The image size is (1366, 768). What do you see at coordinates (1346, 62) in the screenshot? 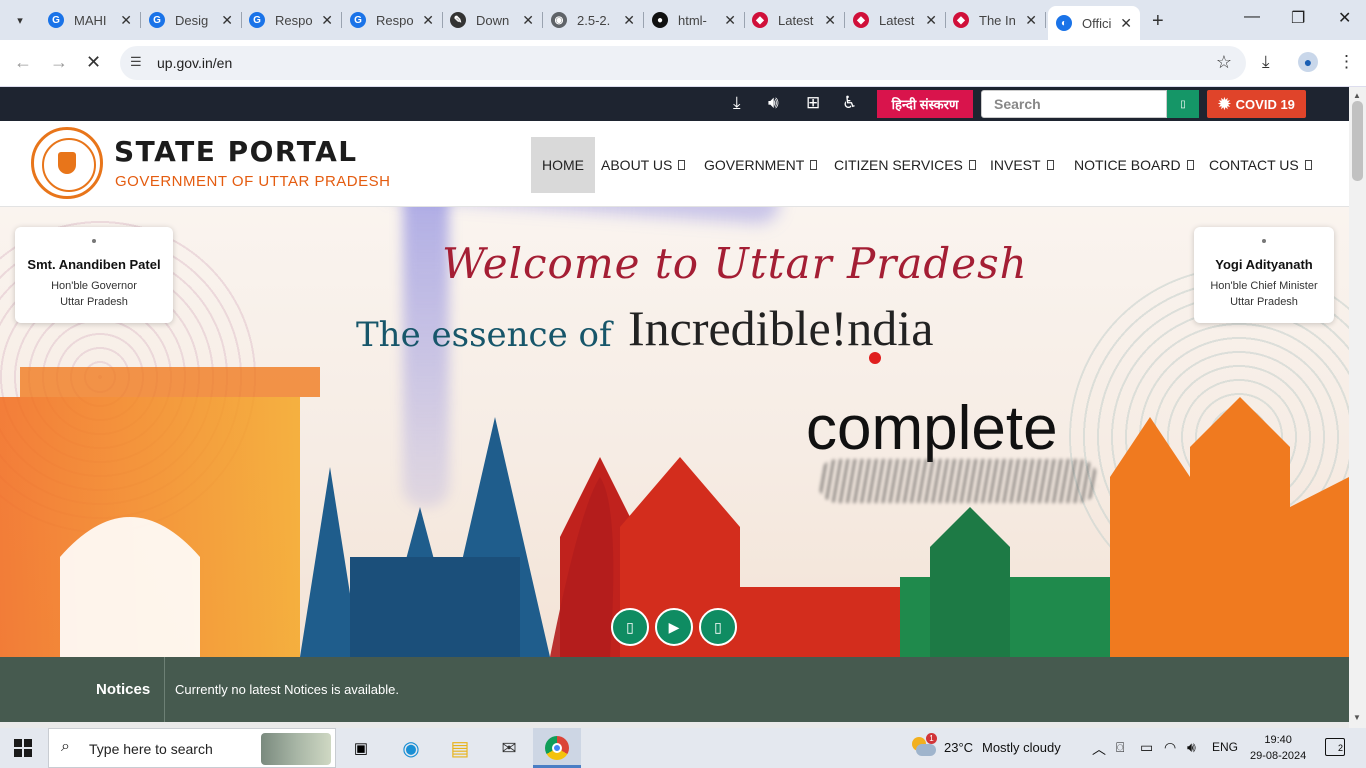
I see `browser-menu-icon: ⋮` at bounding box center [1346, 62].